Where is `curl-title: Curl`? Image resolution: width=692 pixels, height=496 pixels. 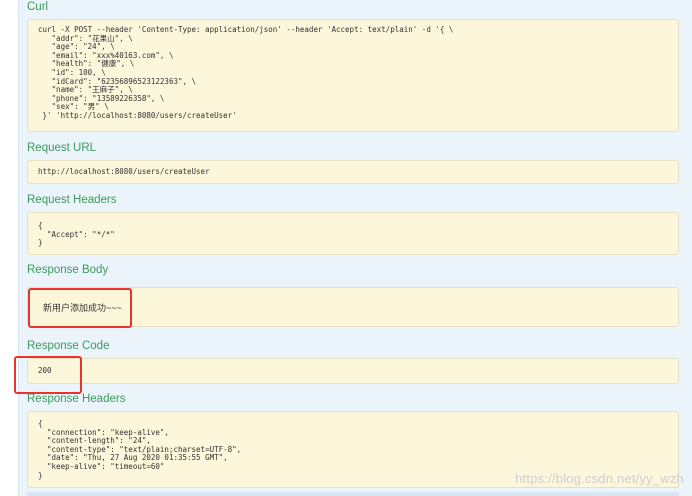
curl-title: Curl is located at coordinates (38, 7).